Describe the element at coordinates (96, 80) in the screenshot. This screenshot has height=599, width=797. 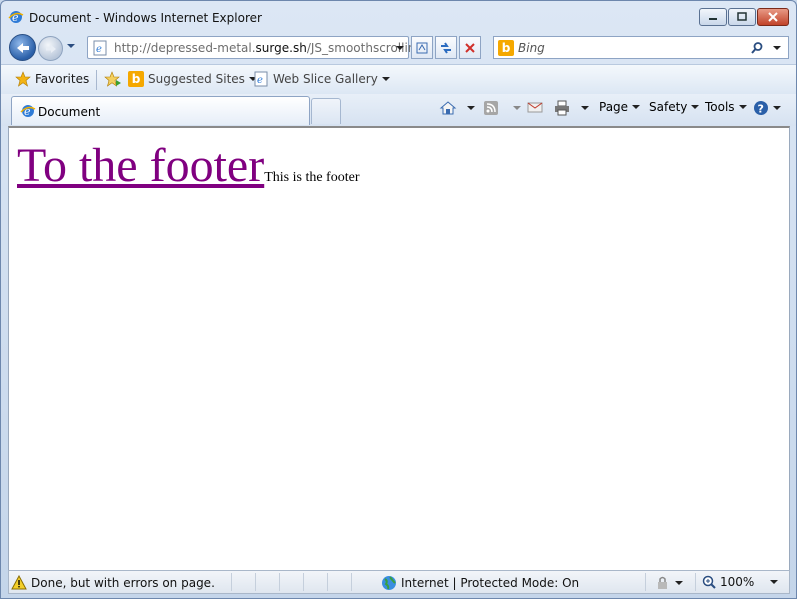
I see `favorites-separator` at that location.